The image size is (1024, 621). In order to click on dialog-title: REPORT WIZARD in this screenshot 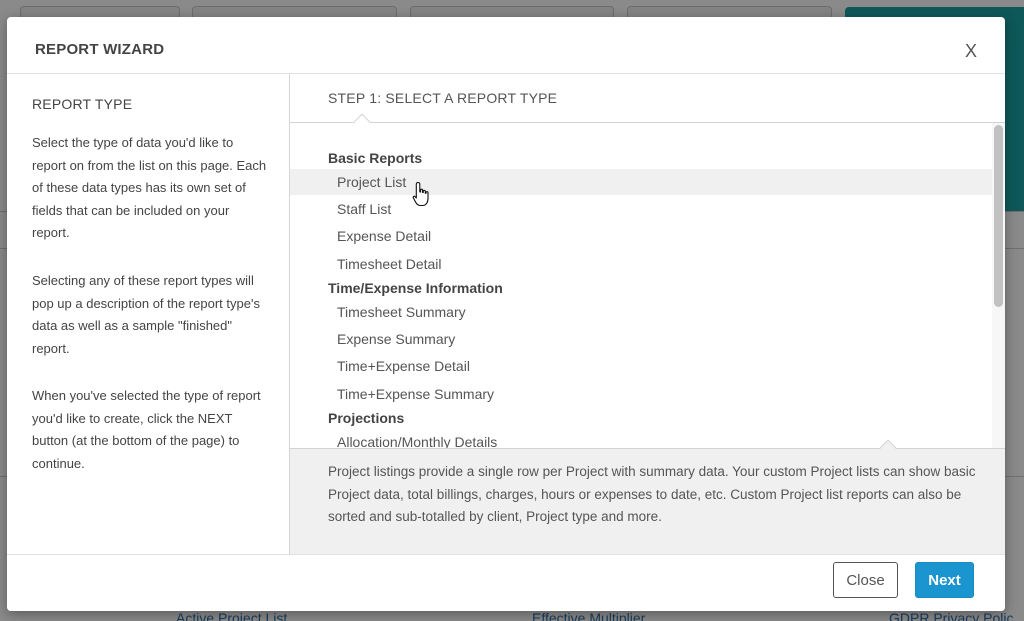, I will do `click(100, 49)`.